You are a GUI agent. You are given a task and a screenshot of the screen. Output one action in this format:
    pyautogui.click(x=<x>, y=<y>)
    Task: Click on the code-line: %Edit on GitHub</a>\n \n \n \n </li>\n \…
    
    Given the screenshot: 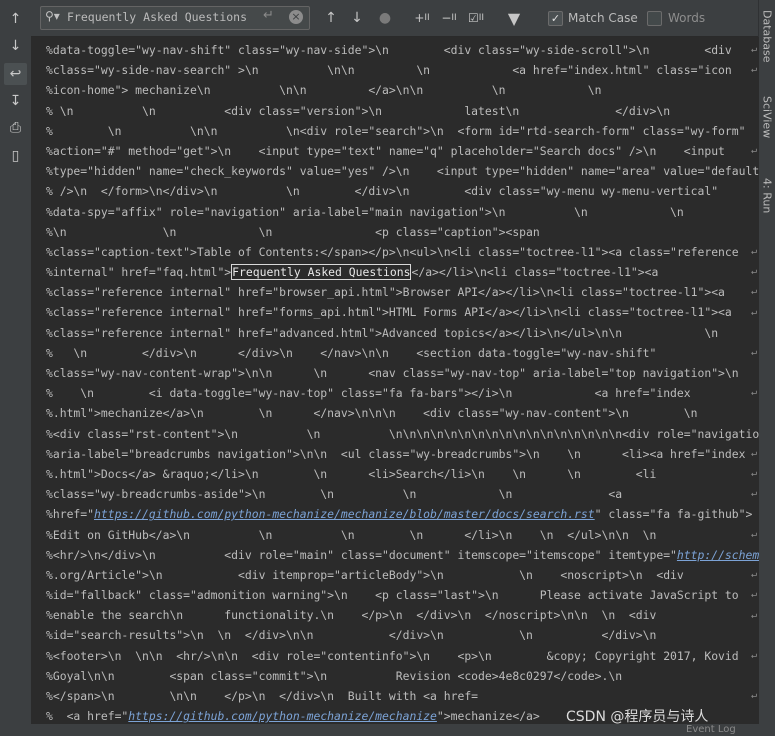 What is the action you would take?
    pyautogui.click(x=351, y=534)
    